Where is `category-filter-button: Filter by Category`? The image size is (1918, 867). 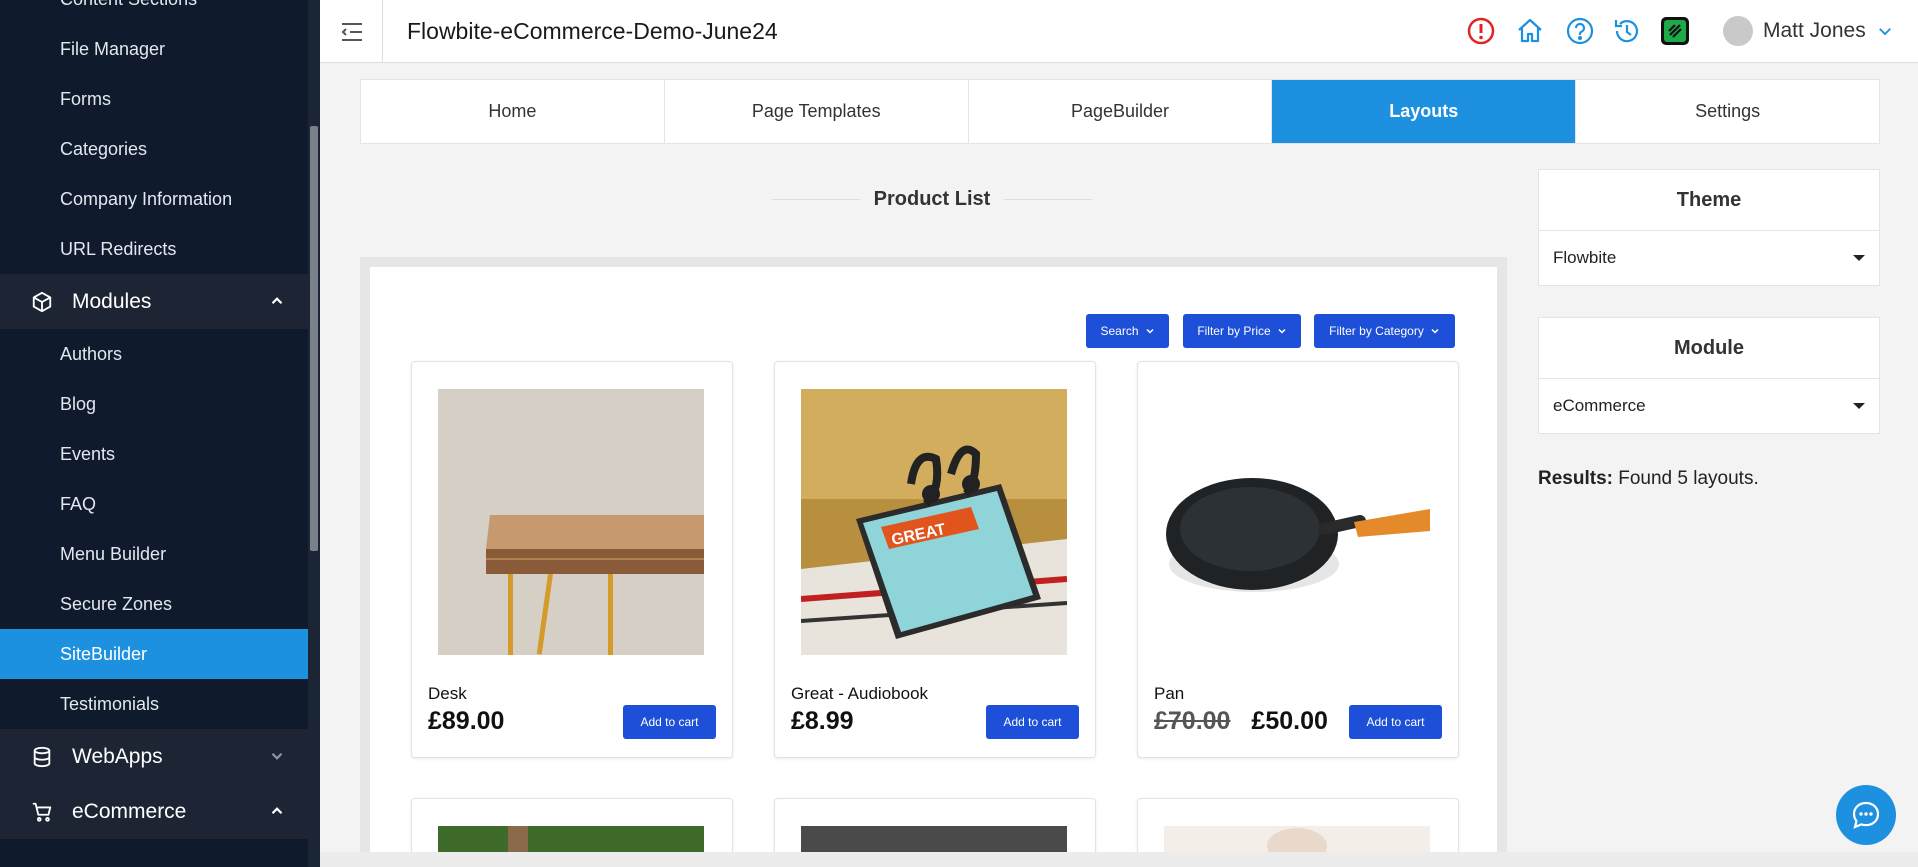
category-filter-button: Filter by Category is located at coordinates (1384, 331).